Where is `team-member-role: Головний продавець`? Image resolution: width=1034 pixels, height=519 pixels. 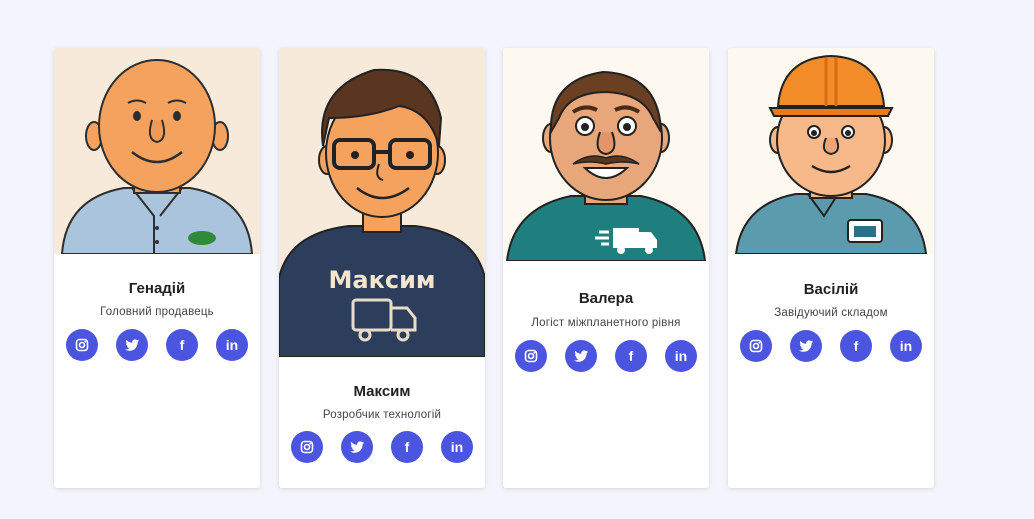
team-member-role: Головний продавець is located at coordinates (157, 312).